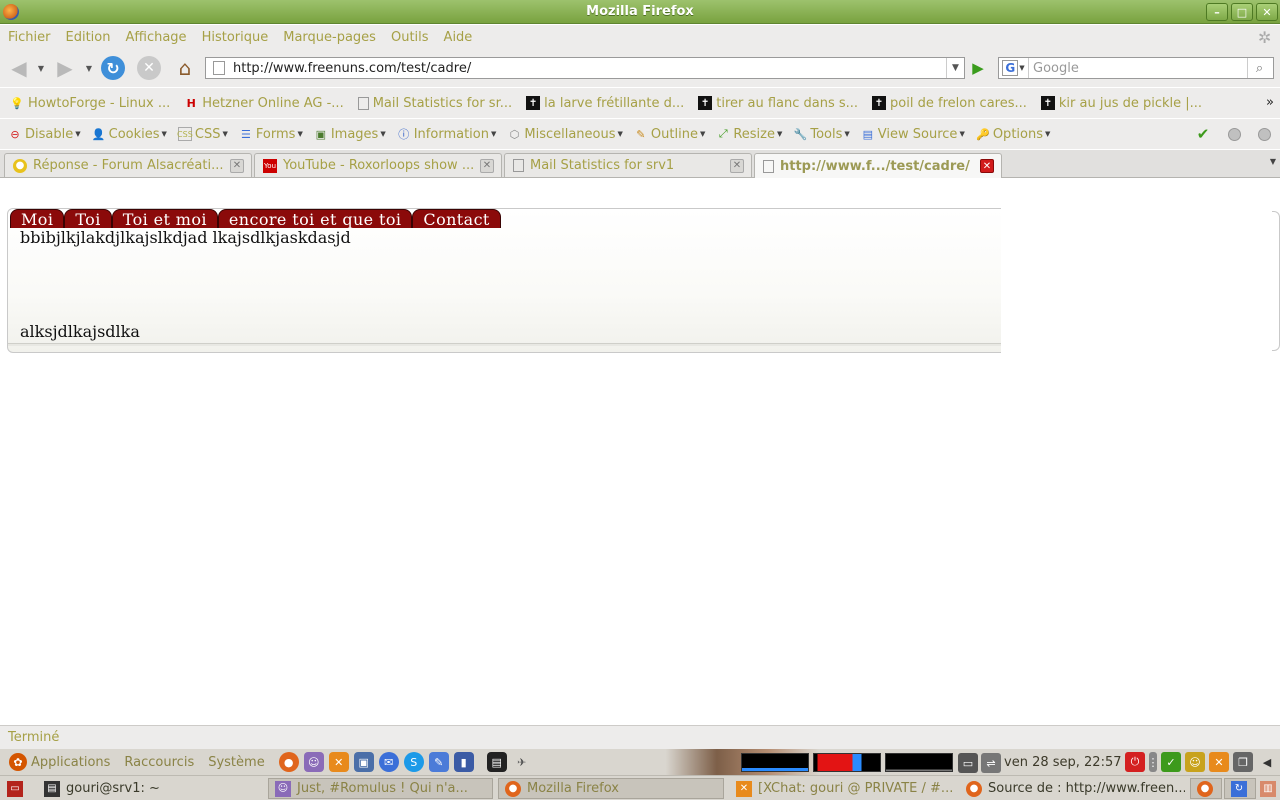 Image resolution: width=1280 pixels, height=800 pixels. I want to click on task-terminal: ▤ gouri@srv1: ~, so click(150, 788).